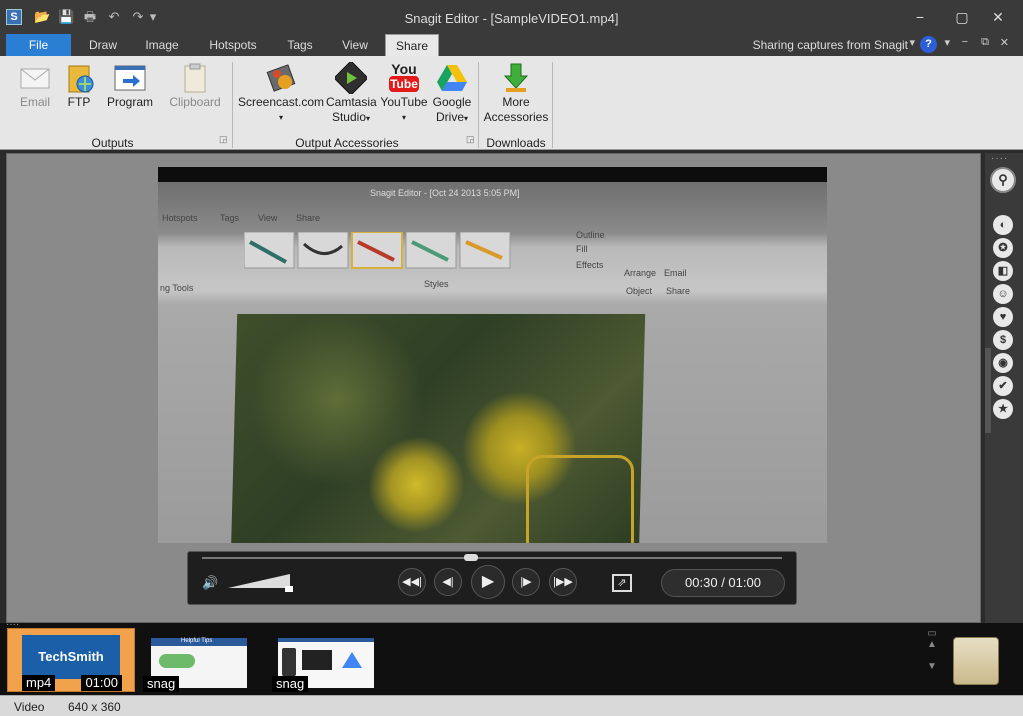  Describe the element at coordinates (675, 273) in the screenshot. I see `video-ghost-email: Email` at that location.